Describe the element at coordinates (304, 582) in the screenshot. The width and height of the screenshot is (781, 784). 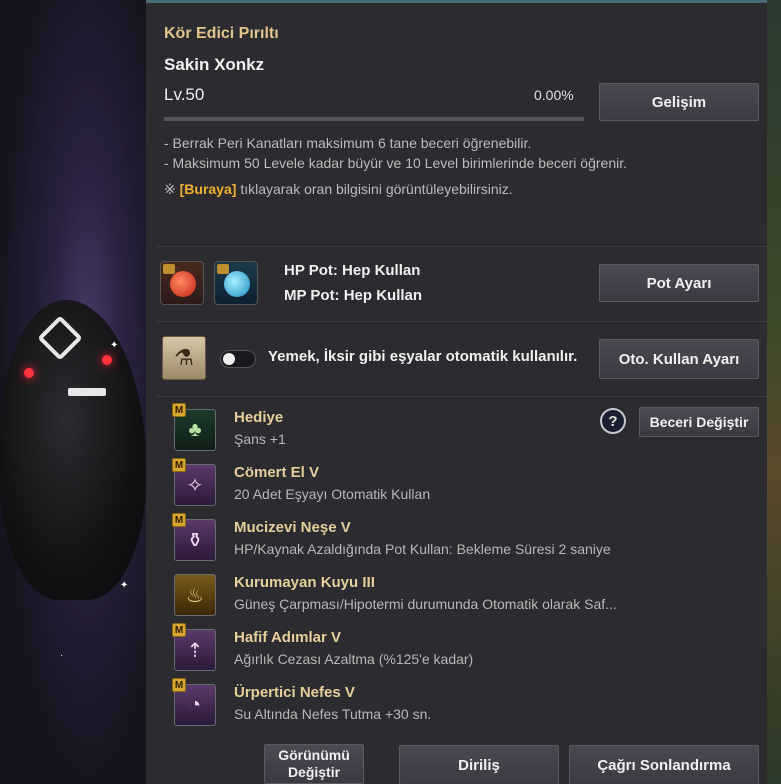
I see `skill-name: Kurumayan Kuyu III` at that location.